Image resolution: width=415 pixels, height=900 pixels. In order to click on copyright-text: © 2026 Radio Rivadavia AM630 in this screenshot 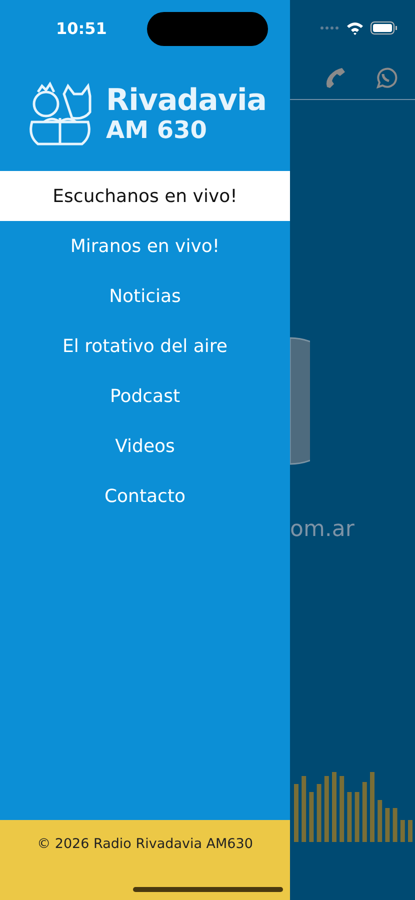, I will do `click(145, 845)`.